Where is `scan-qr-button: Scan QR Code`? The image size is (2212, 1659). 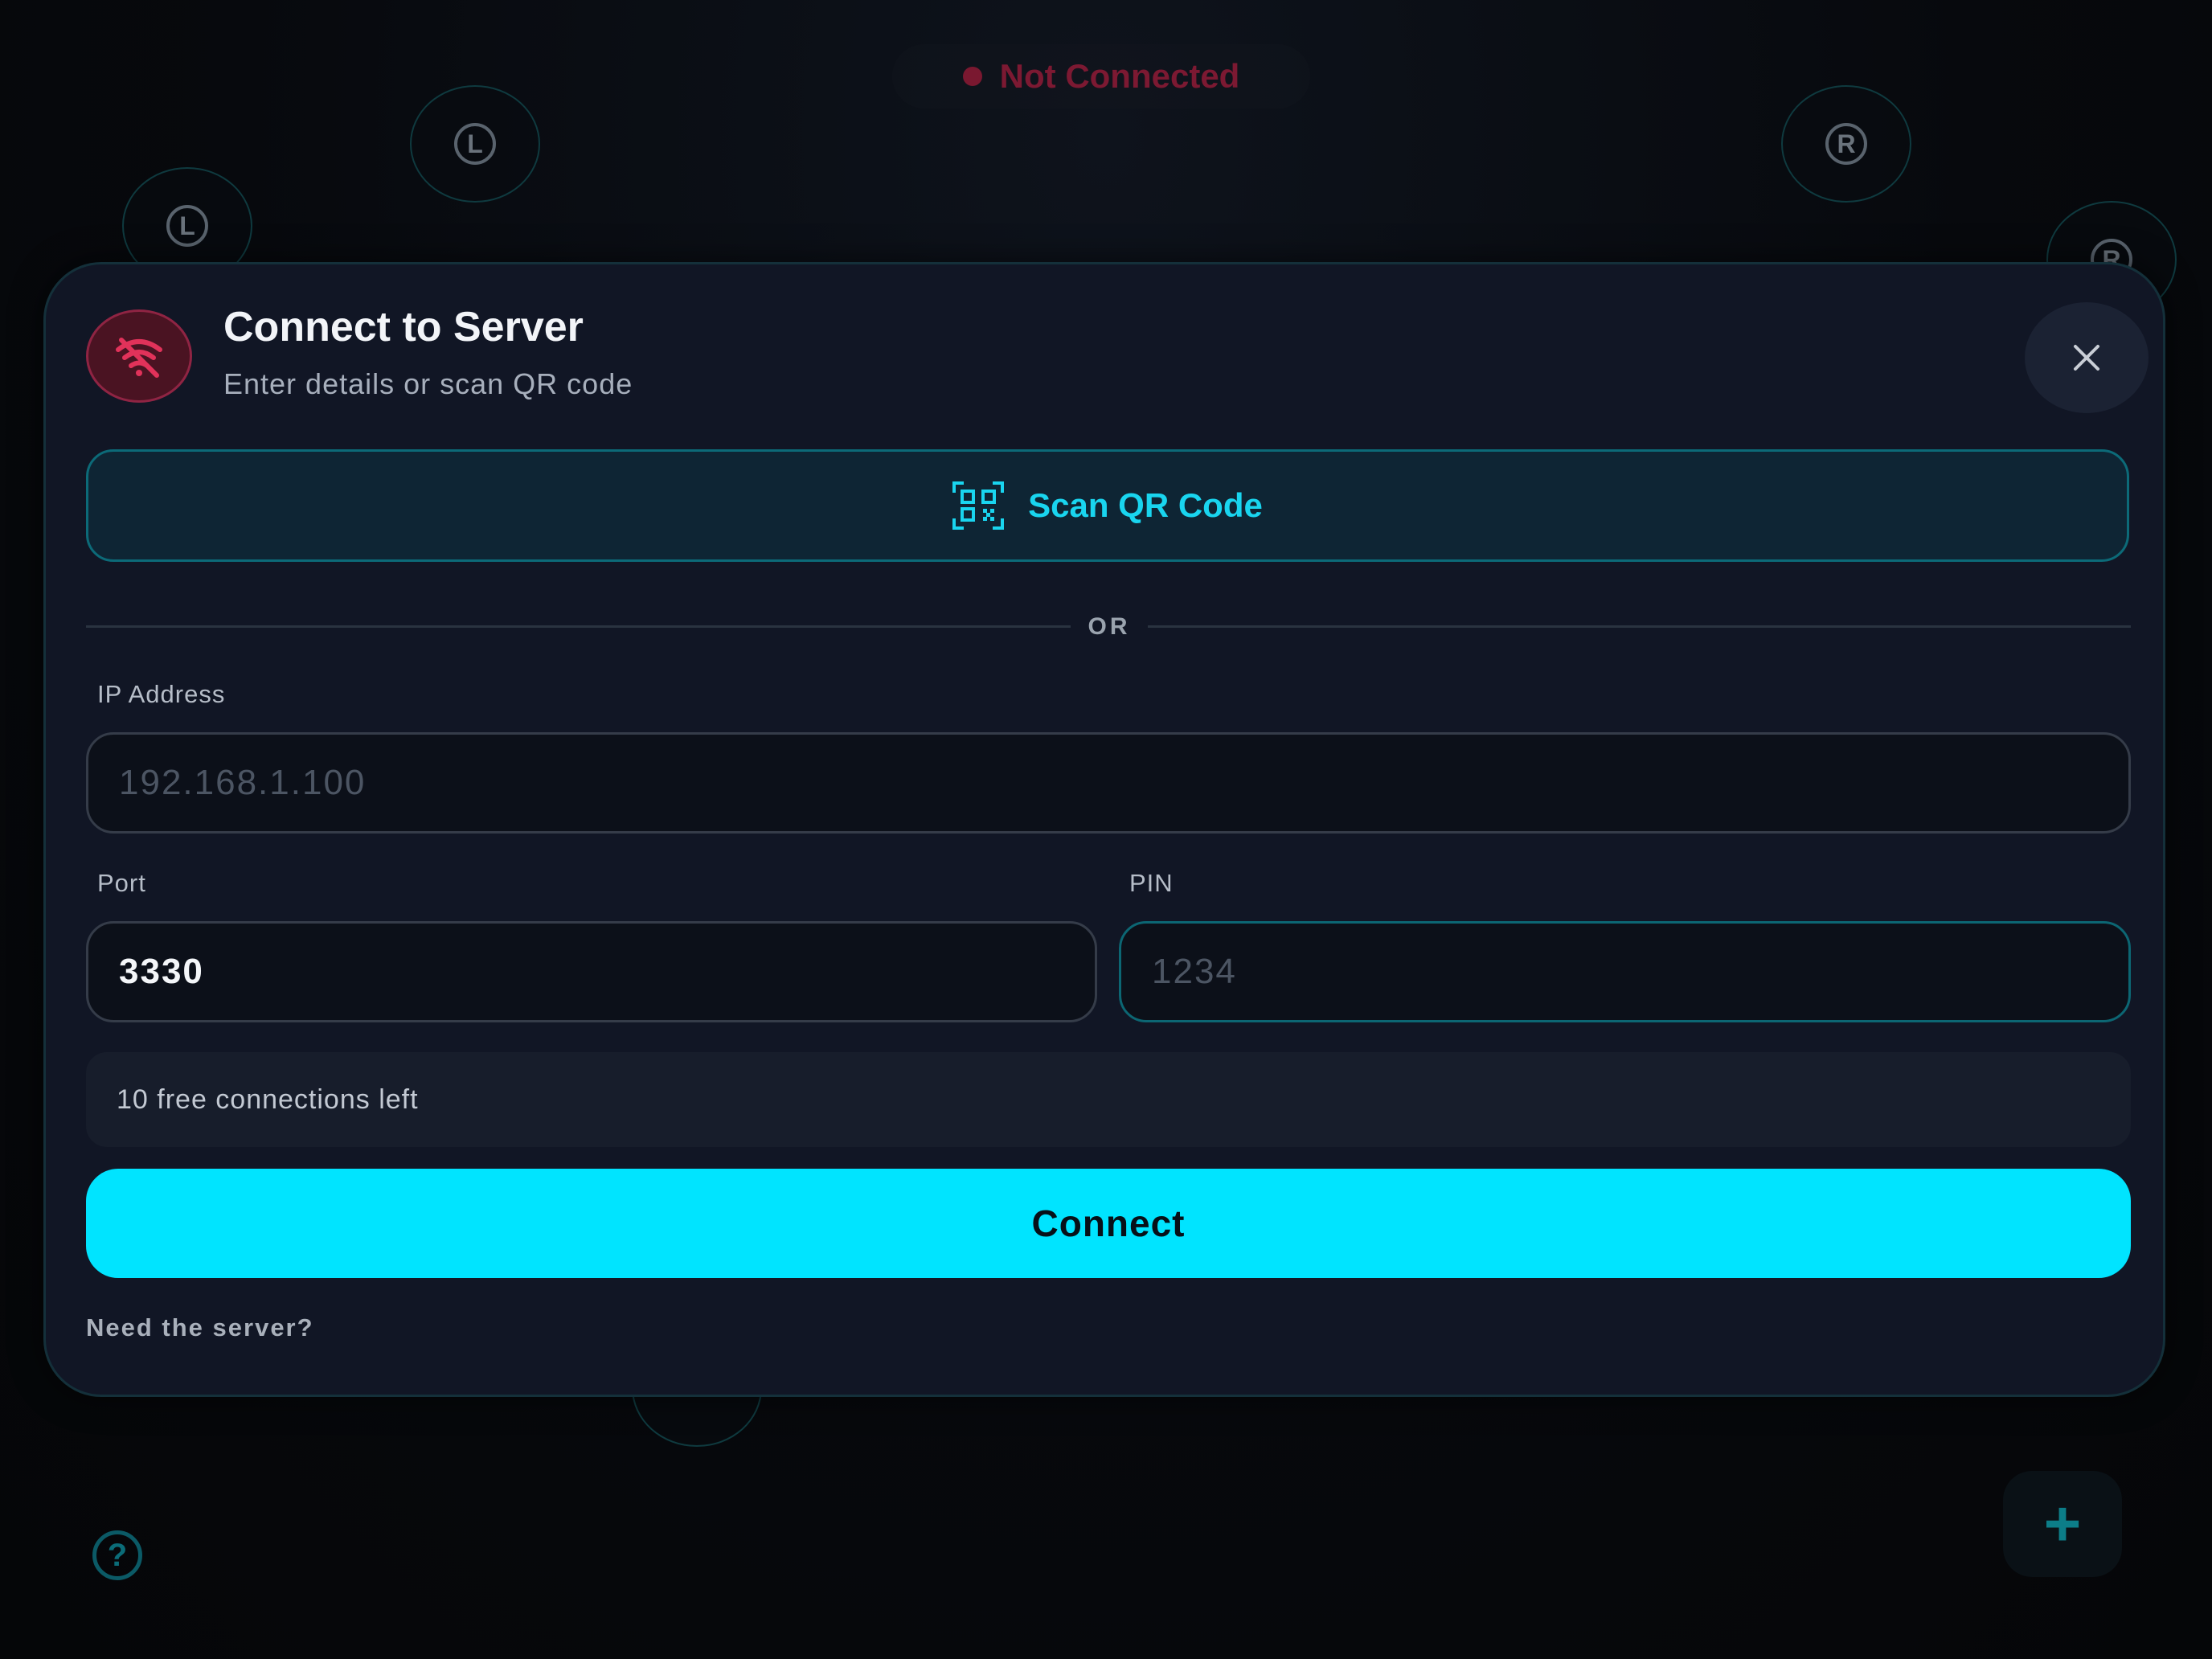 scan-qr-button: Scan QR Code is located at coordinates (1107, 506).